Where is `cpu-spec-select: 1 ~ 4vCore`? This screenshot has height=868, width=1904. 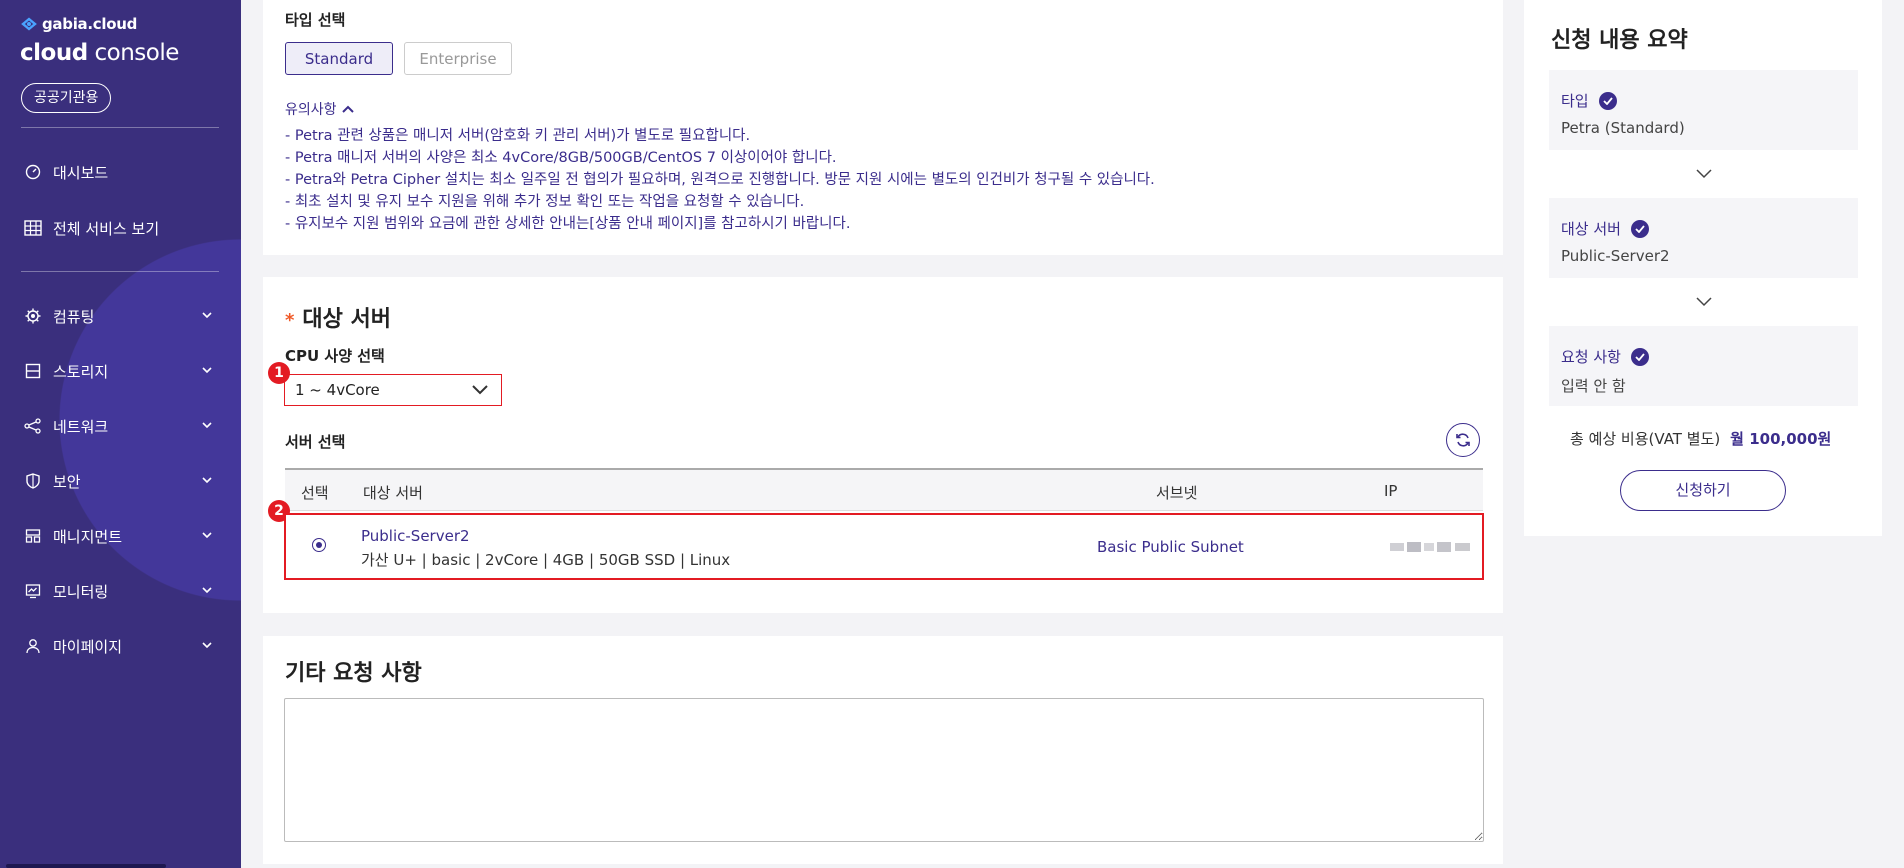 cpu-spec-select: 1 ~ 4vCore is located at coordinates (393, 390).